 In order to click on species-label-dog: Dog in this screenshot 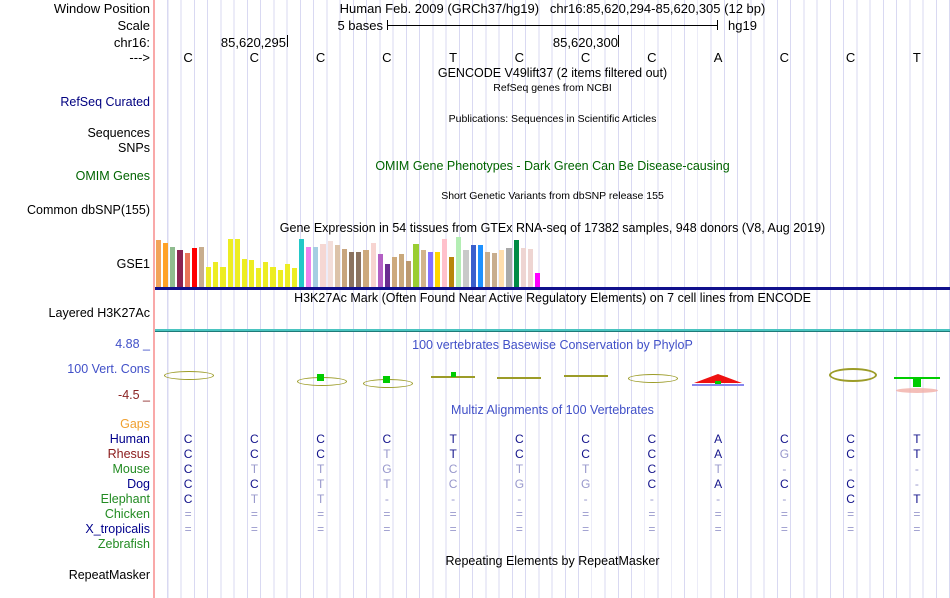, I will do `click(75, 484)`.